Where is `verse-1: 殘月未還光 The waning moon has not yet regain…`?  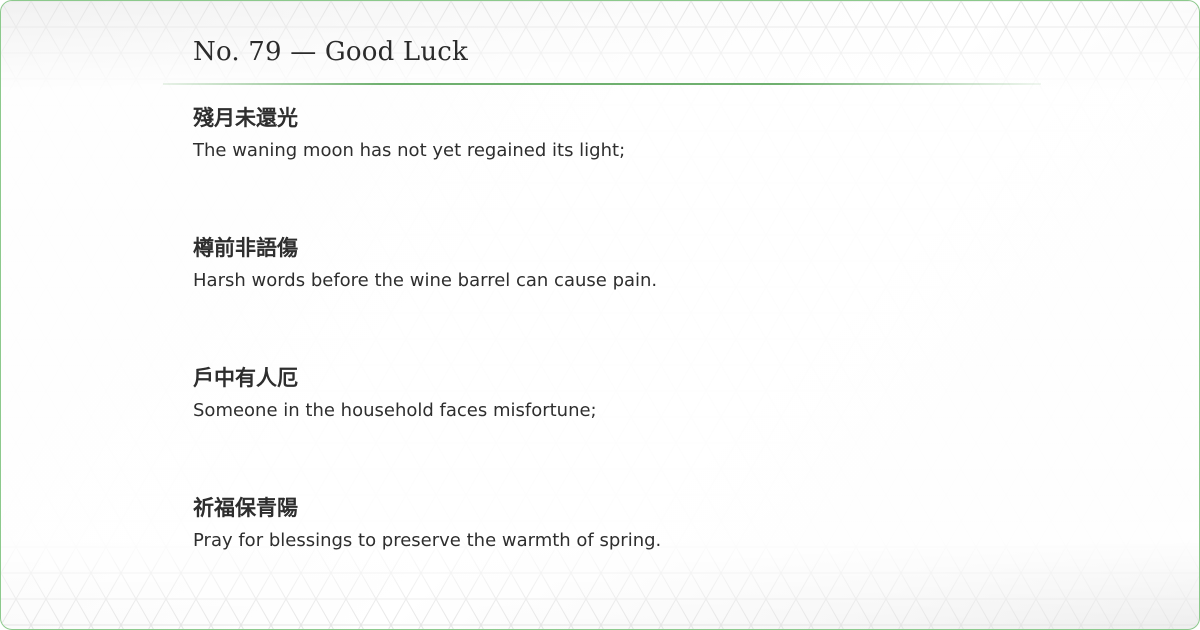 verse-1: 殘月未還光 The waning moon has not yet regain… is located at coordinates (409, 134).